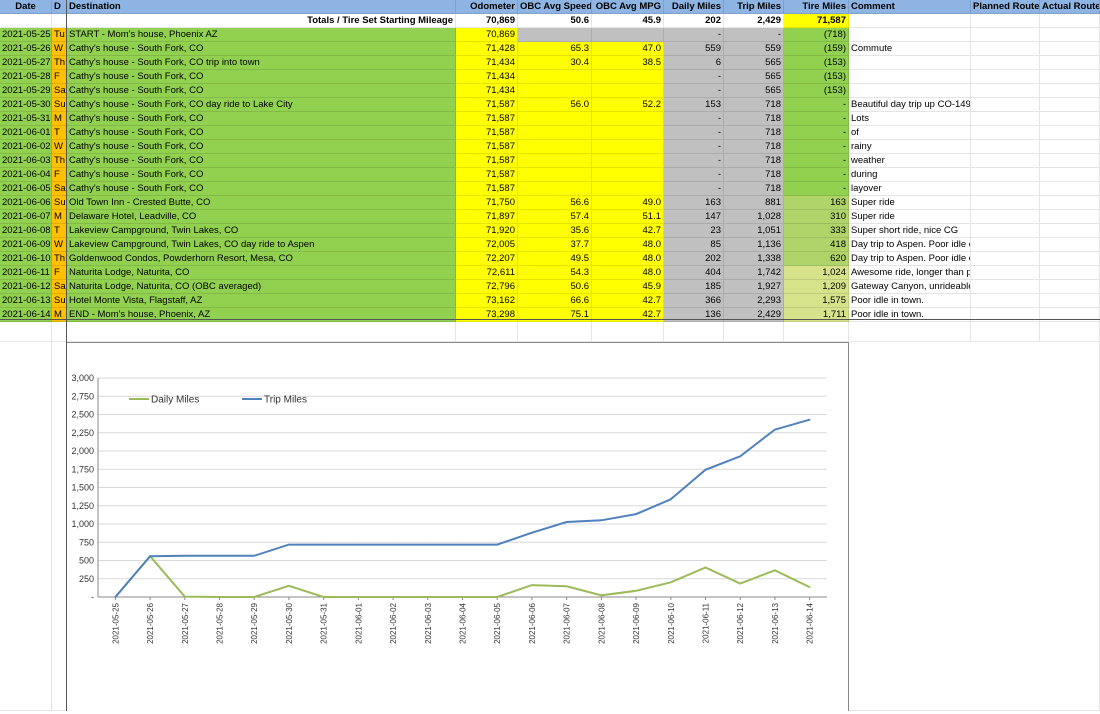 Image resolution: width=1100 pixels, height=714 pixels. I want to click on row-17-mpg: 48.0, so click(628, 259).